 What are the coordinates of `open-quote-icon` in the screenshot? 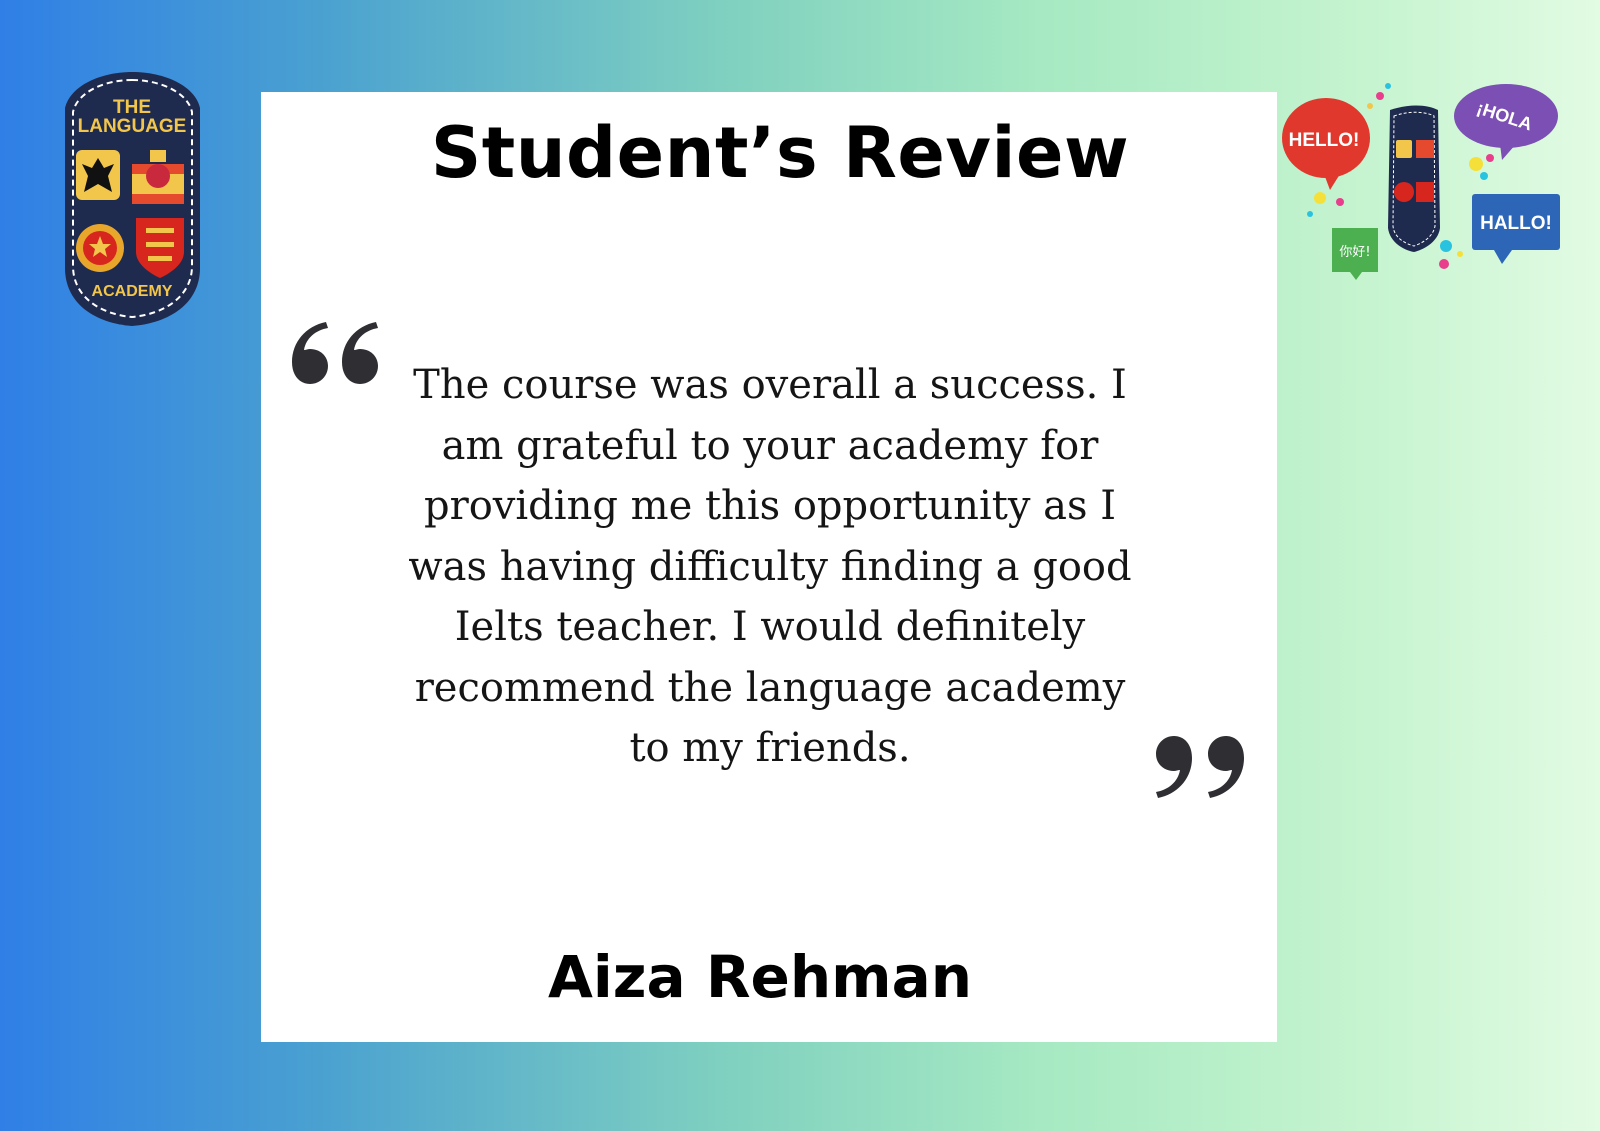 It's located at (335, 353).